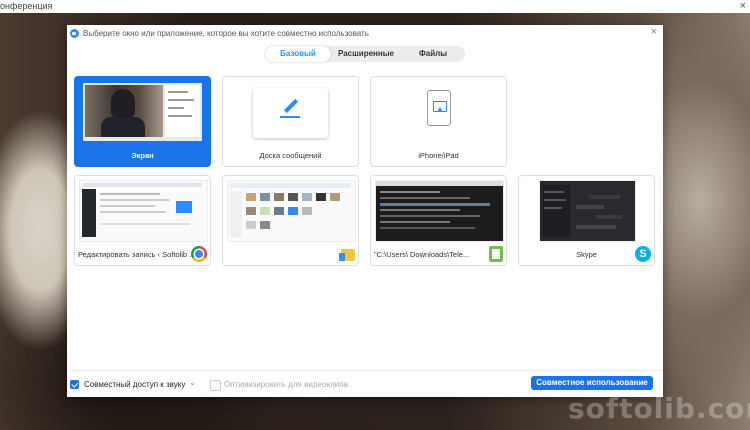 Image resolution: width=750 pixels, height=430 pixels. I want to click on pencil-underline, so click(290, 117).